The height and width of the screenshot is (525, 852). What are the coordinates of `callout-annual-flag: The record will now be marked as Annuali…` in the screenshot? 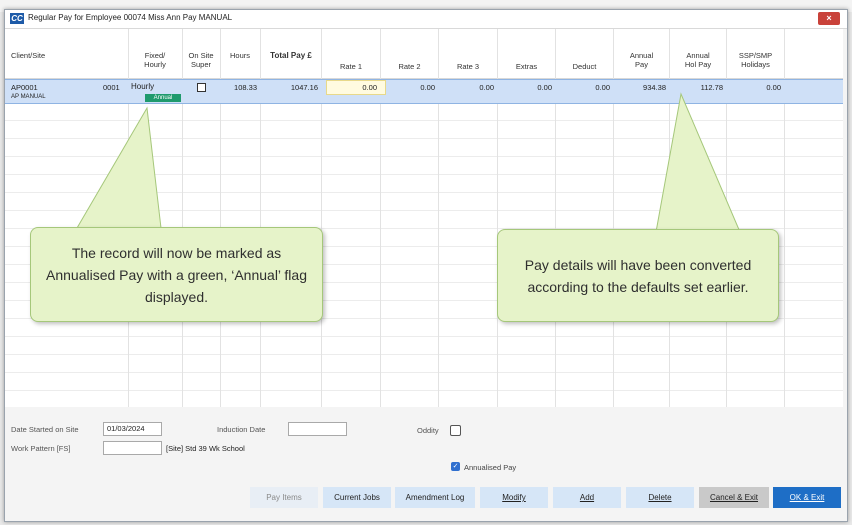 It's located at (176, 274).